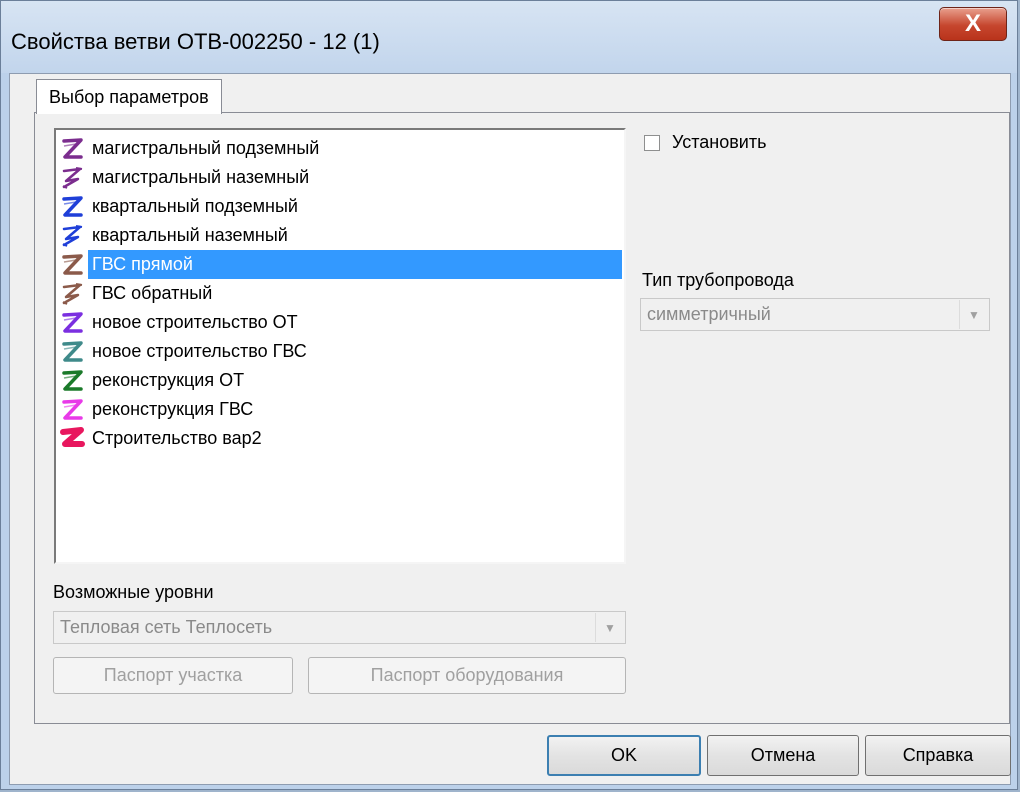  I want to click on list-item: ГВС обратный, so click(340, 293).